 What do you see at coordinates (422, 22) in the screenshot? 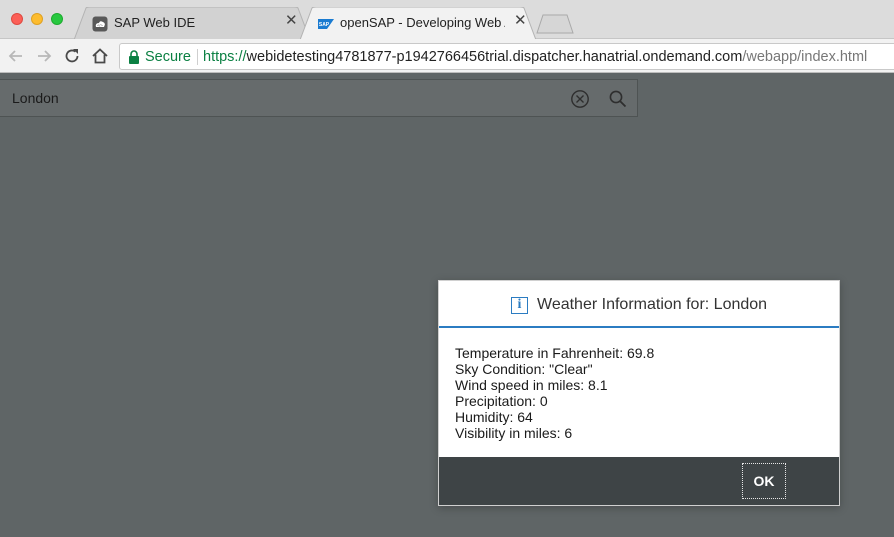
I see `tab-title: openSAP - Developing Web Apps` at bounding box center [422, 22].